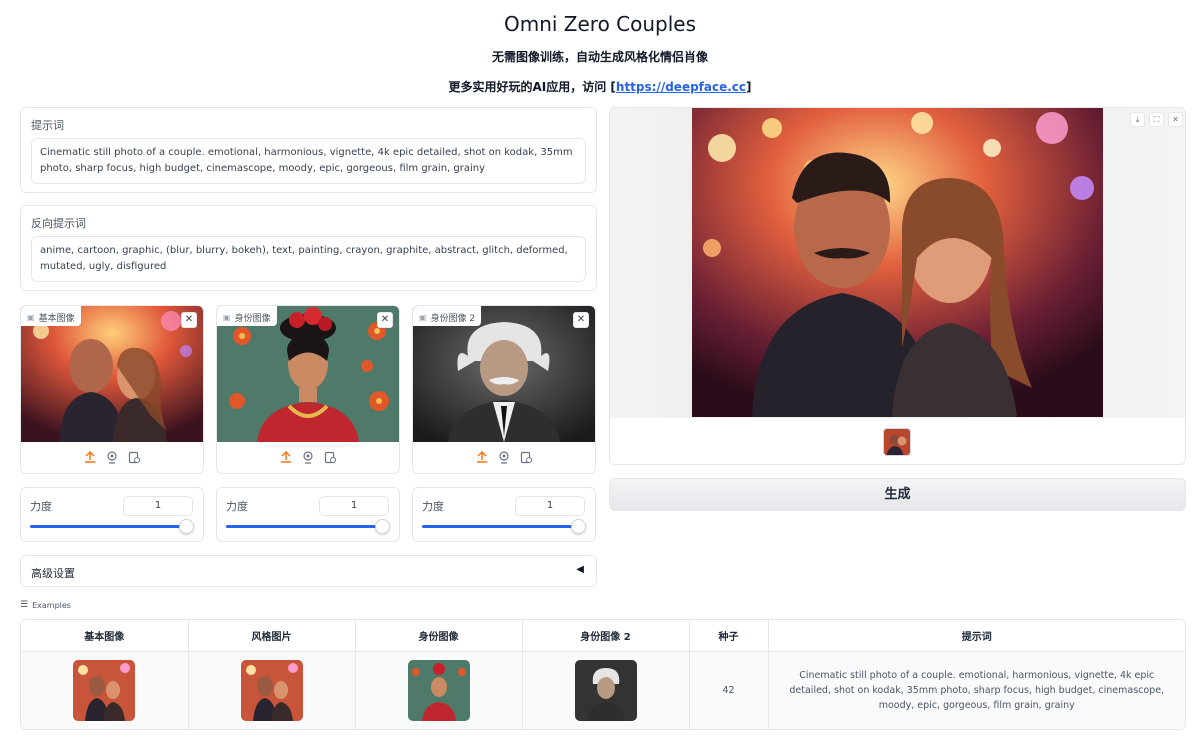 The height and width of the screenshot is (753, 1200). What do you see at coordinates (729, 636) in the screenshot?
I see `column-header: 种子` at bounding box center [729, 636].